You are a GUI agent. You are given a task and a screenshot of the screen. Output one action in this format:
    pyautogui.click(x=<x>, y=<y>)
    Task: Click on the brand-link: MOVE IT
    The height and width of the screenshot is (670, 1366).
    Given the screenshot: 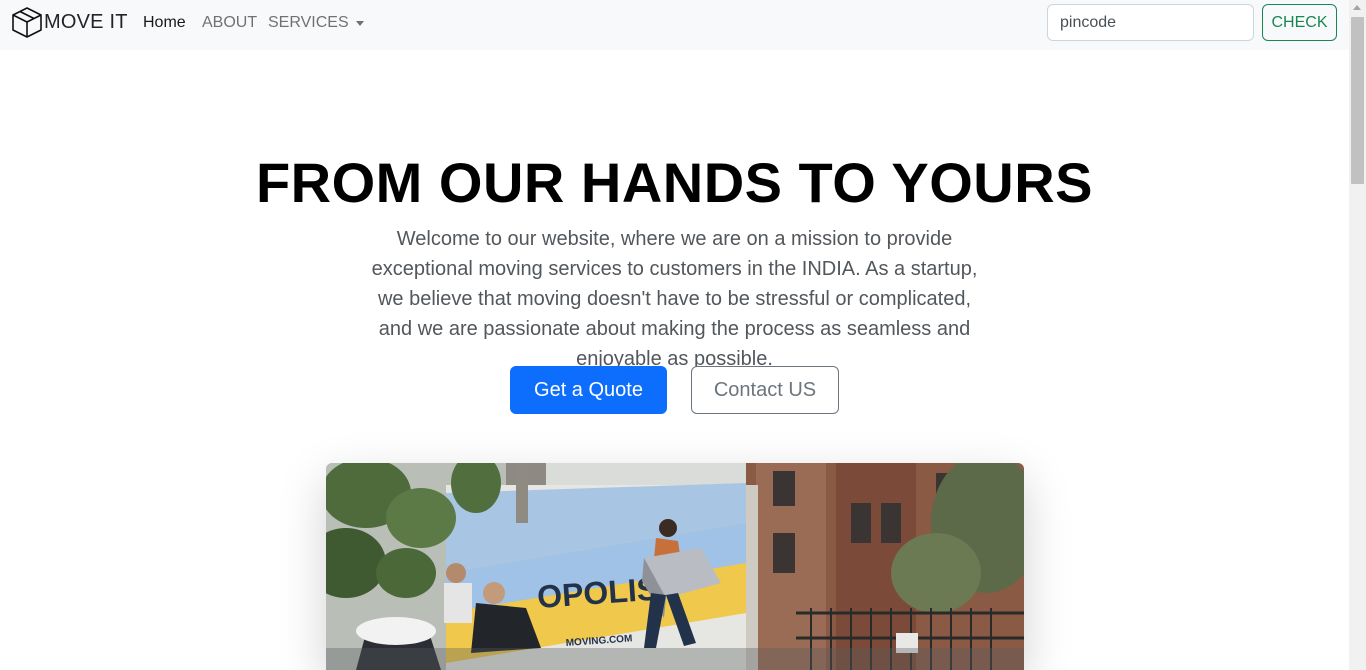 What is the action you would take?
    pyautogui.click(x=69, y=22)
    